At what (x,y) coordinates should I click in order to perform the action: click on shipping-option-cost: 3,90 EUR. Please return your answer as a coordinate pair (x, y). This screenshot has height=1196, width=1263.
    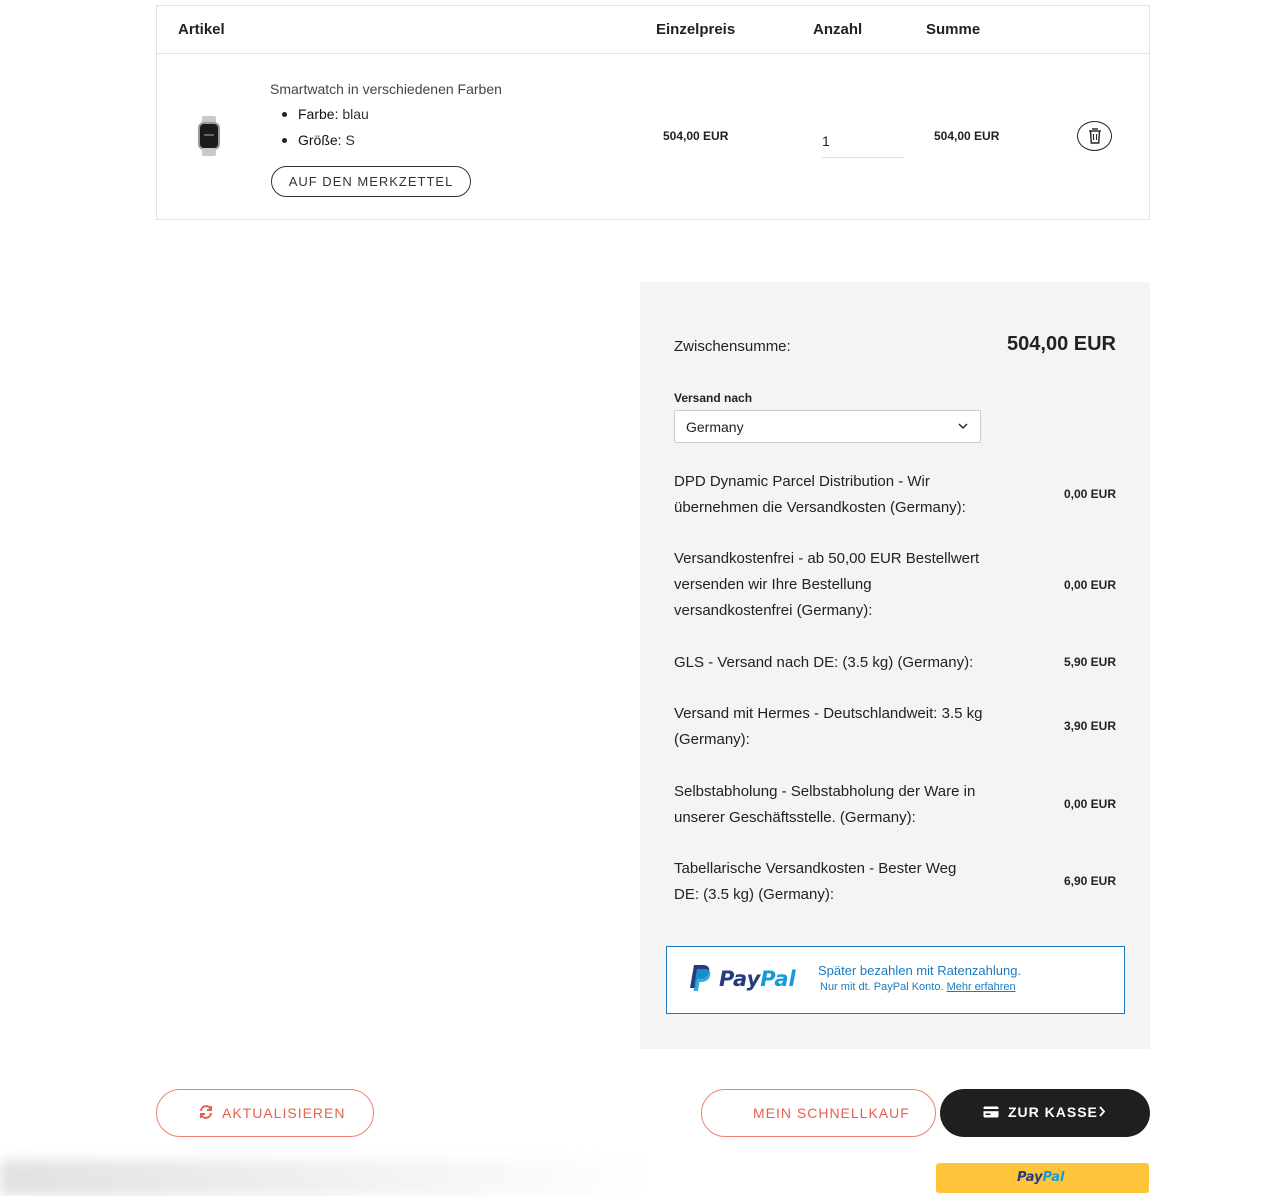
    Looking at the image, I should click on (1089, 726).